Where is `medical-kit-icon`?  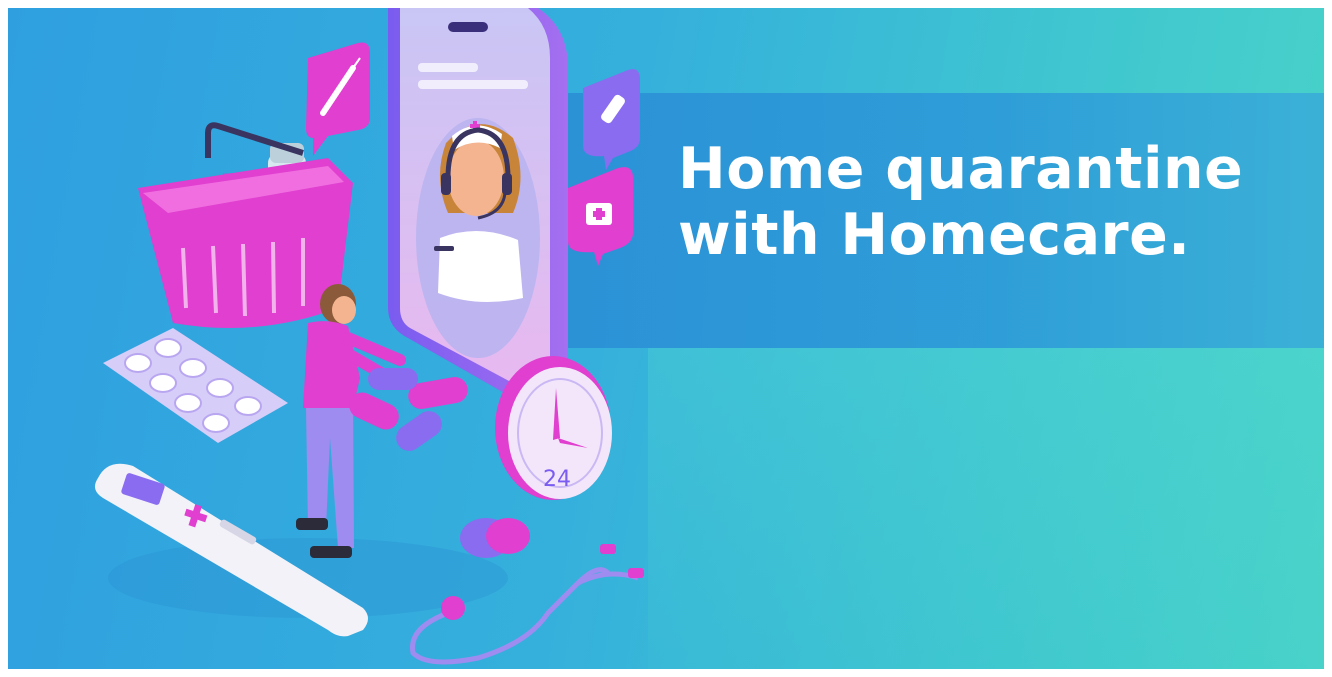 medical-kit-icon is located at coordinates (600, 216).